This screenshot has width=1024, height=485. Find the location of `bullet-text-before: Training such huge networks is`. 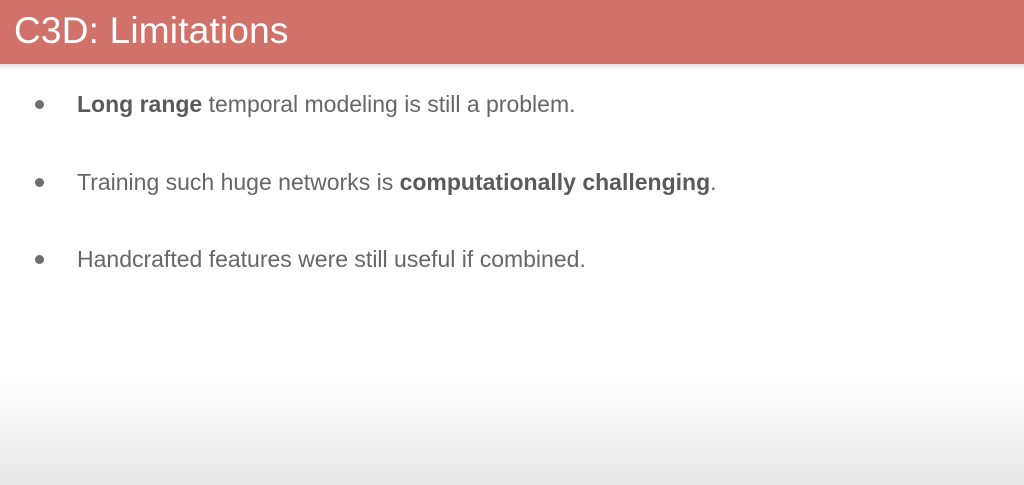

bullet-text-before: Training such huge networks is is located at coordinates (238, 182).